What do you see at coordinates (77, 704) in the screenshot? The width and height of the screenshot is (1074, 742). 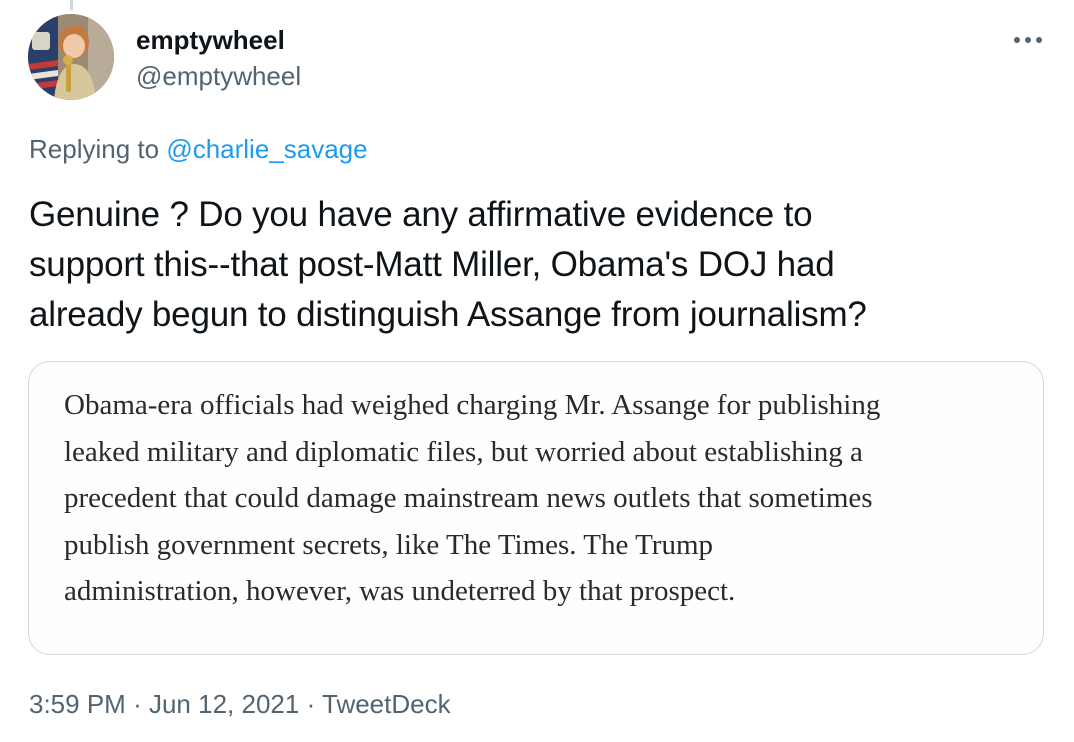 I see `tweet-time: 3:59 PM` at bounding box center [77, 704].